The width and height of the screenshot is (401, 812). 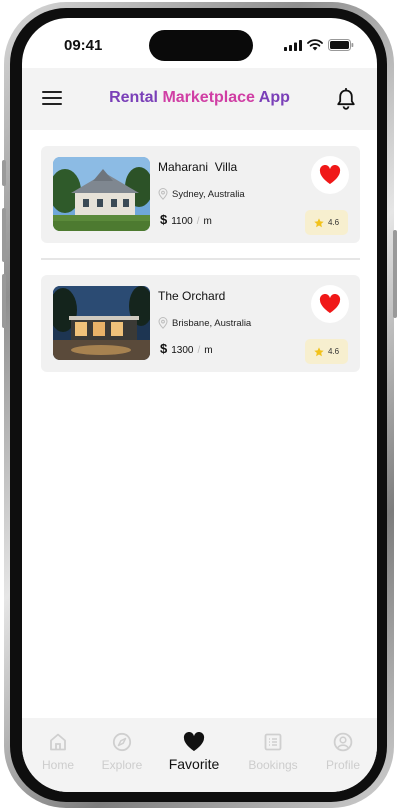 What do you see at coordinates (343, 742) in the screenshot?
I see `user-icon` at bounding box center [343, 742].